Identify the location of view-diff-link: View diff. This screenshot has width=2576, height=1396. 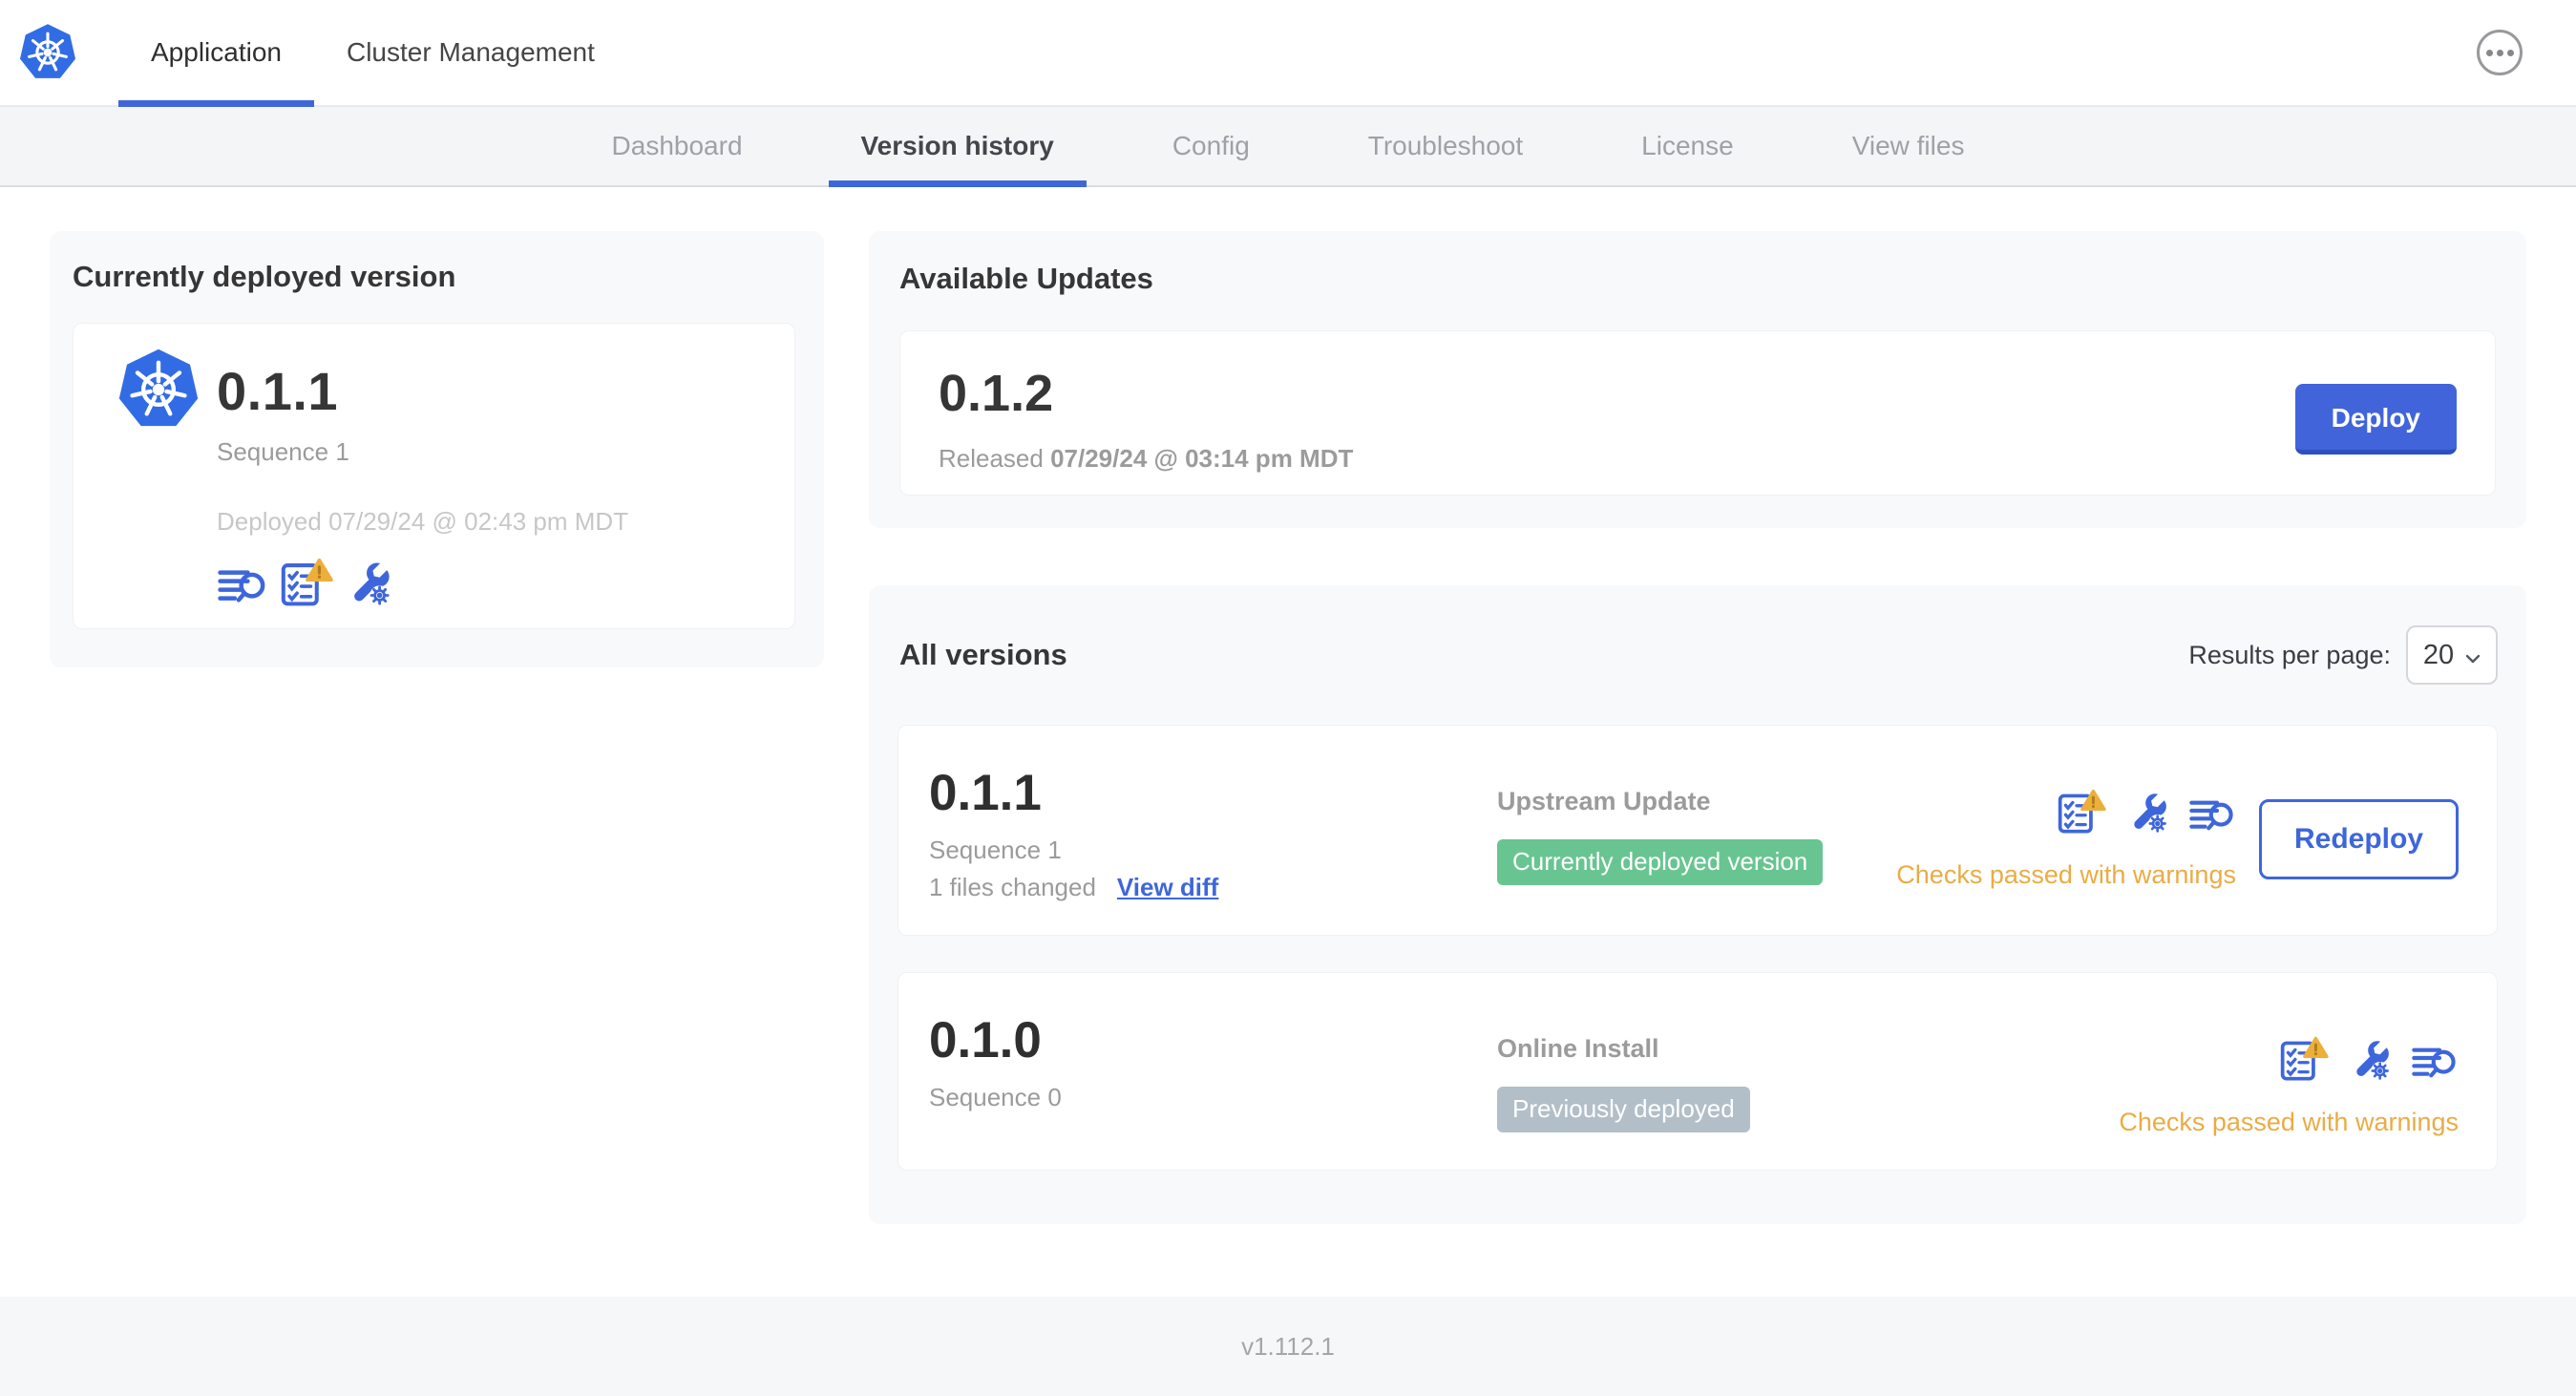
(1167, 887).